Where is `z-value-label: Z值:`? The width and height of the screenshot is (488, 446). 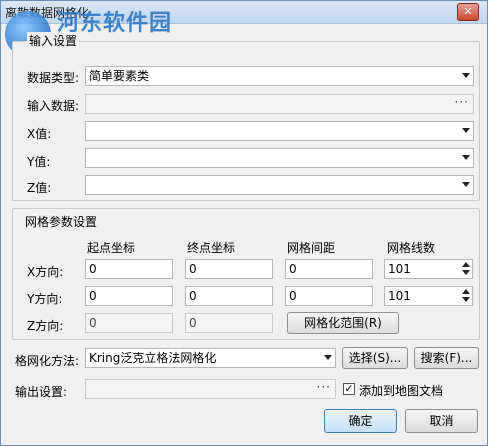
z-value-label: Z值: is located at coordinates (39, 188).